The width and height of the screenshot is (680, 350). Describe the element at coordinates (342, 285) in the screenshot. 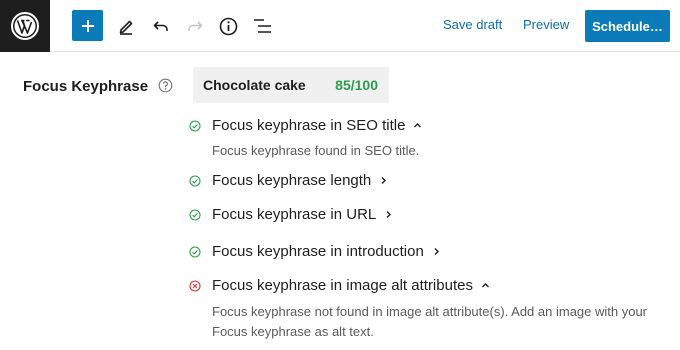

I see `check-title-text: Focus keyphrase in image alt attributes` at that location.